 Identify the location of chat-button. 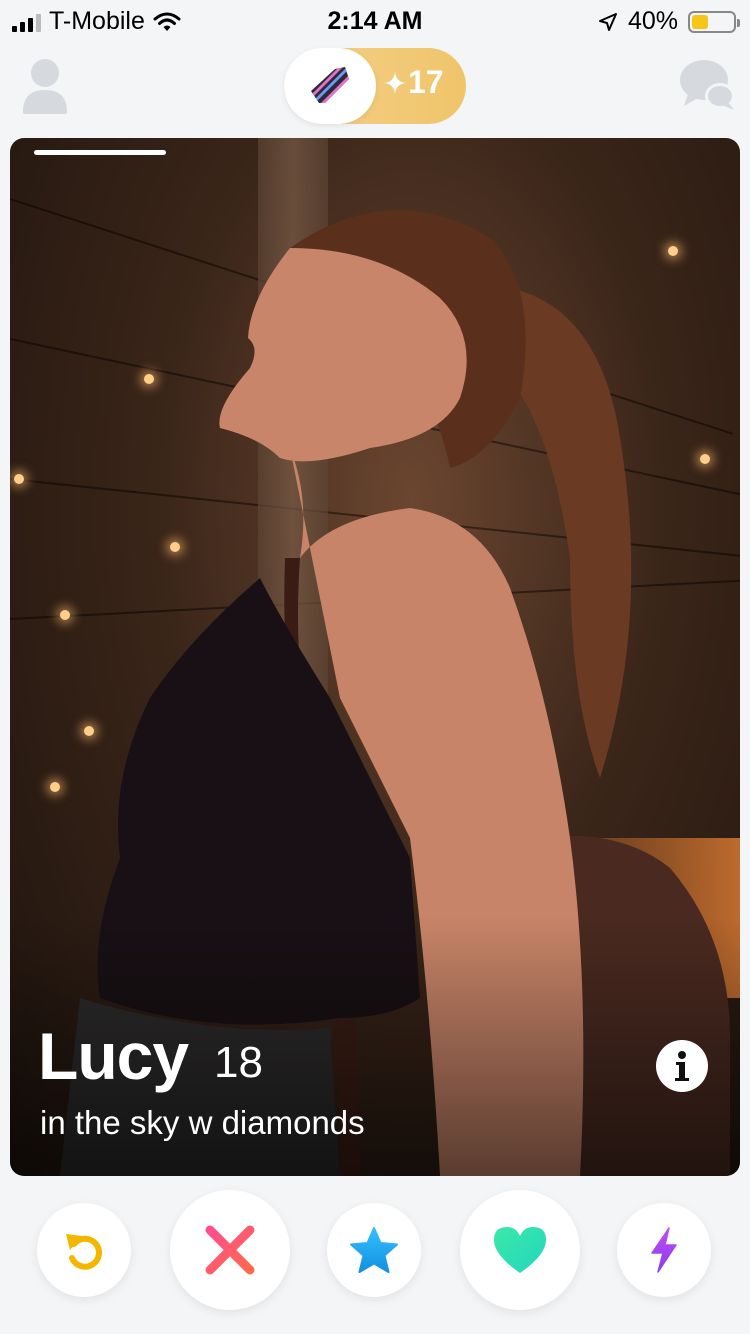
(708, 86).